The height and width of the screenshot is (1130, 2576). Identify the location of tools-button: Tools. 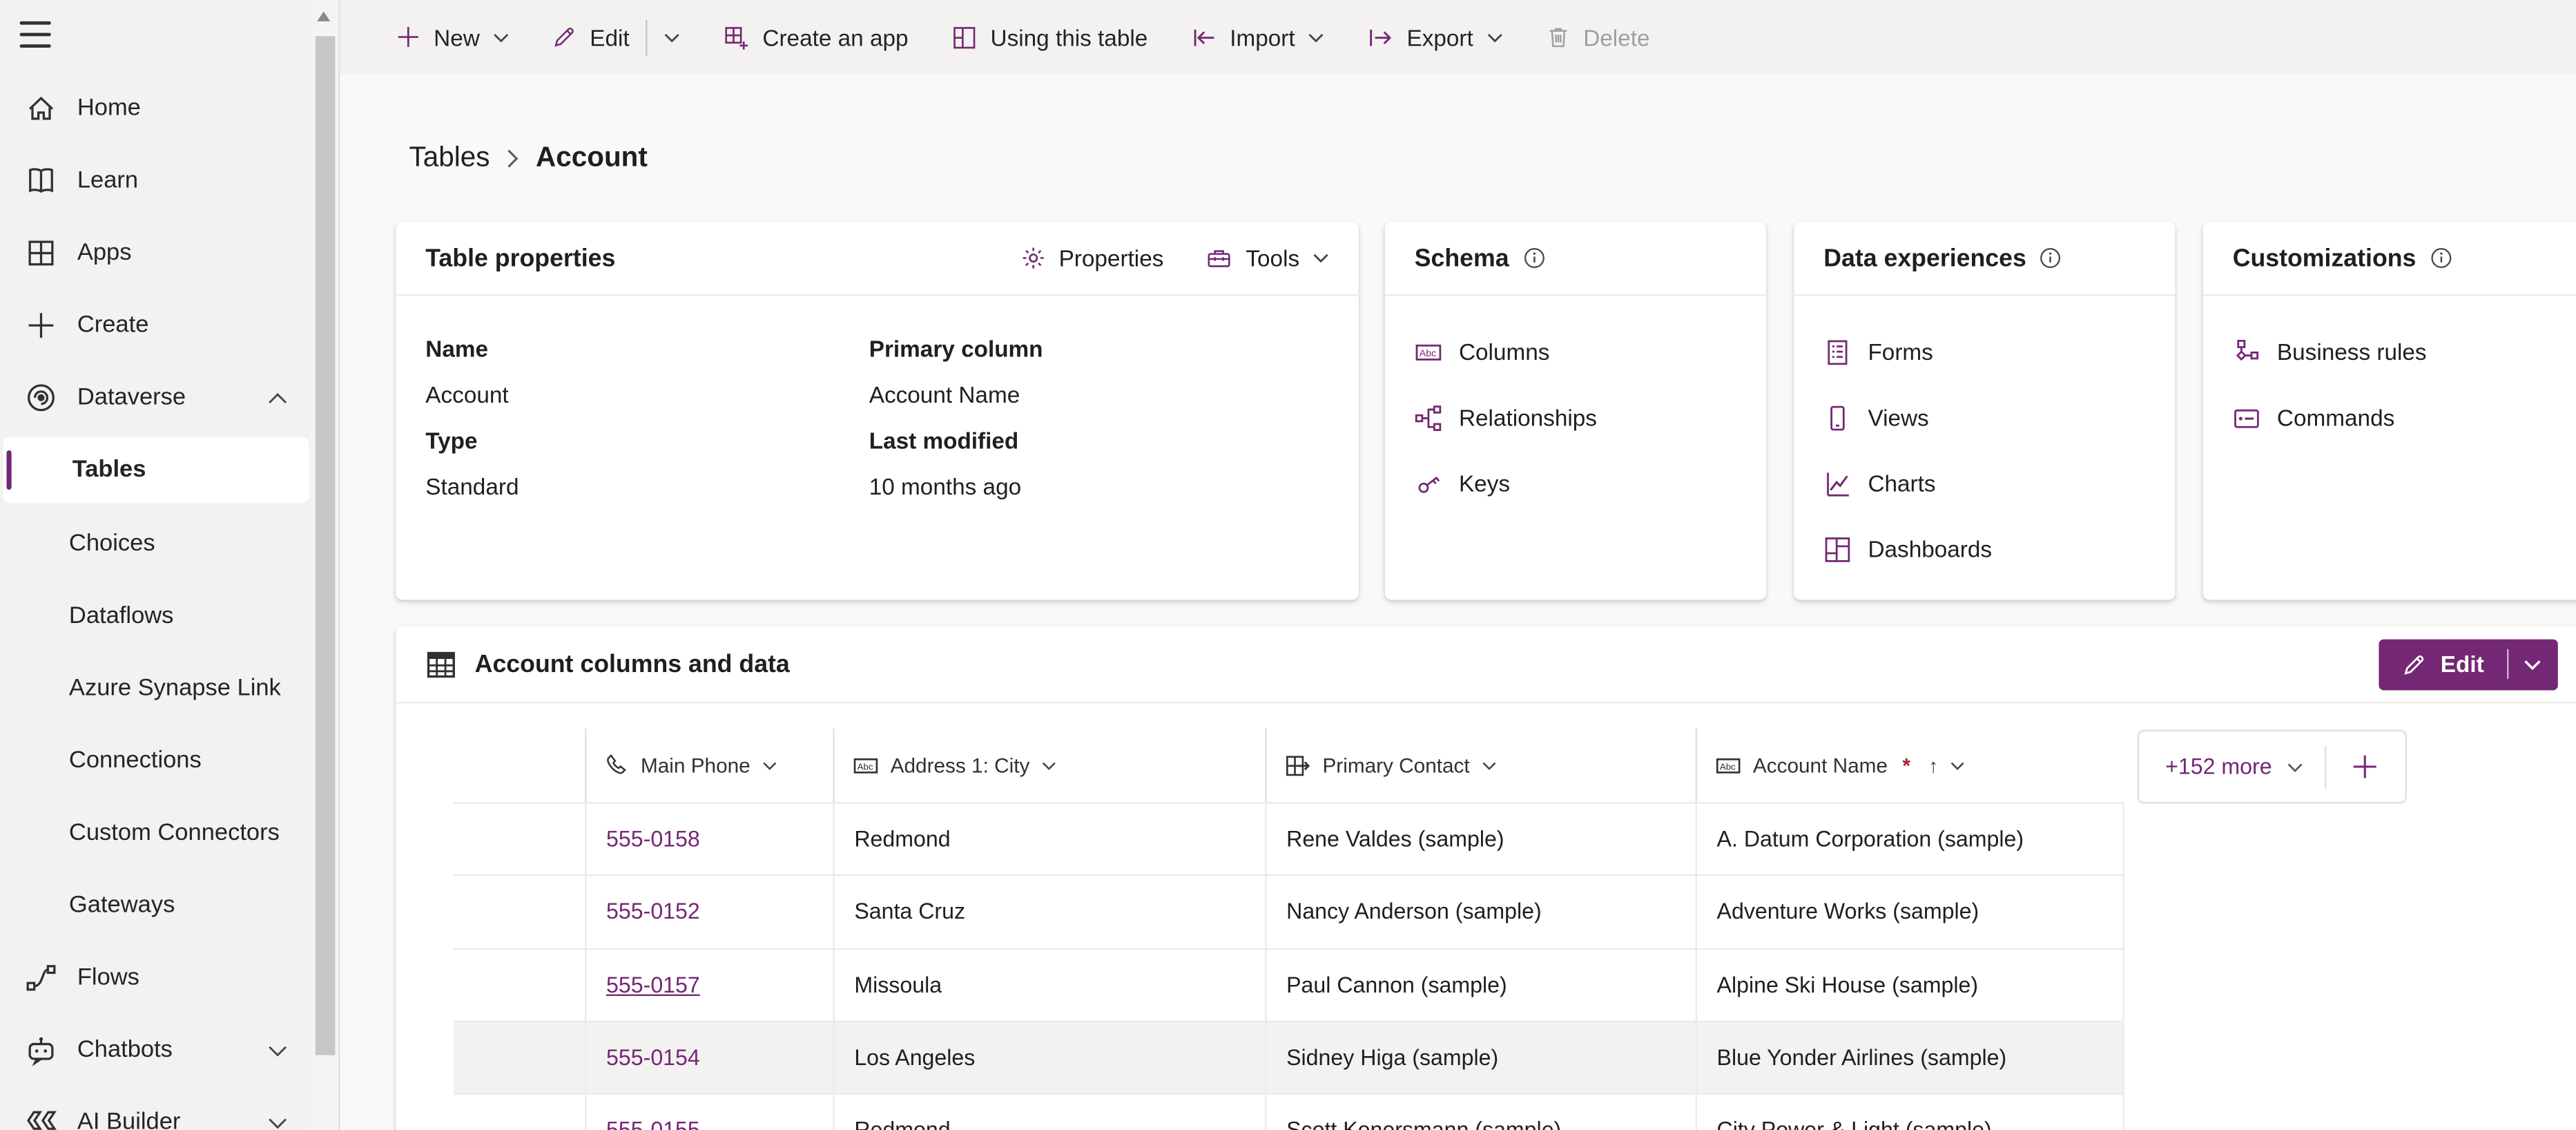
(1267, 258).